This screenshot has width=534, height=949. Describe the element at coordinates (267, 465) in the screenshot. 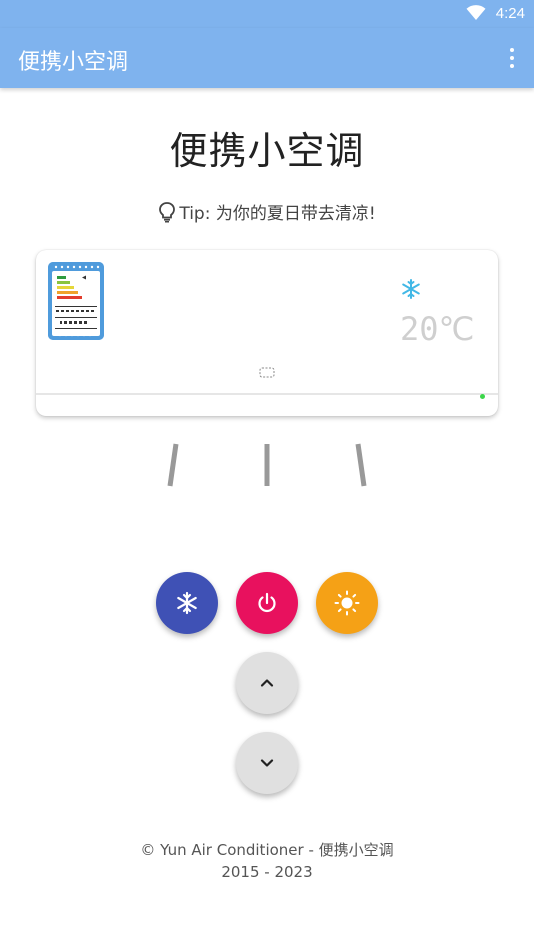

I see `airflow-lines` at that location.